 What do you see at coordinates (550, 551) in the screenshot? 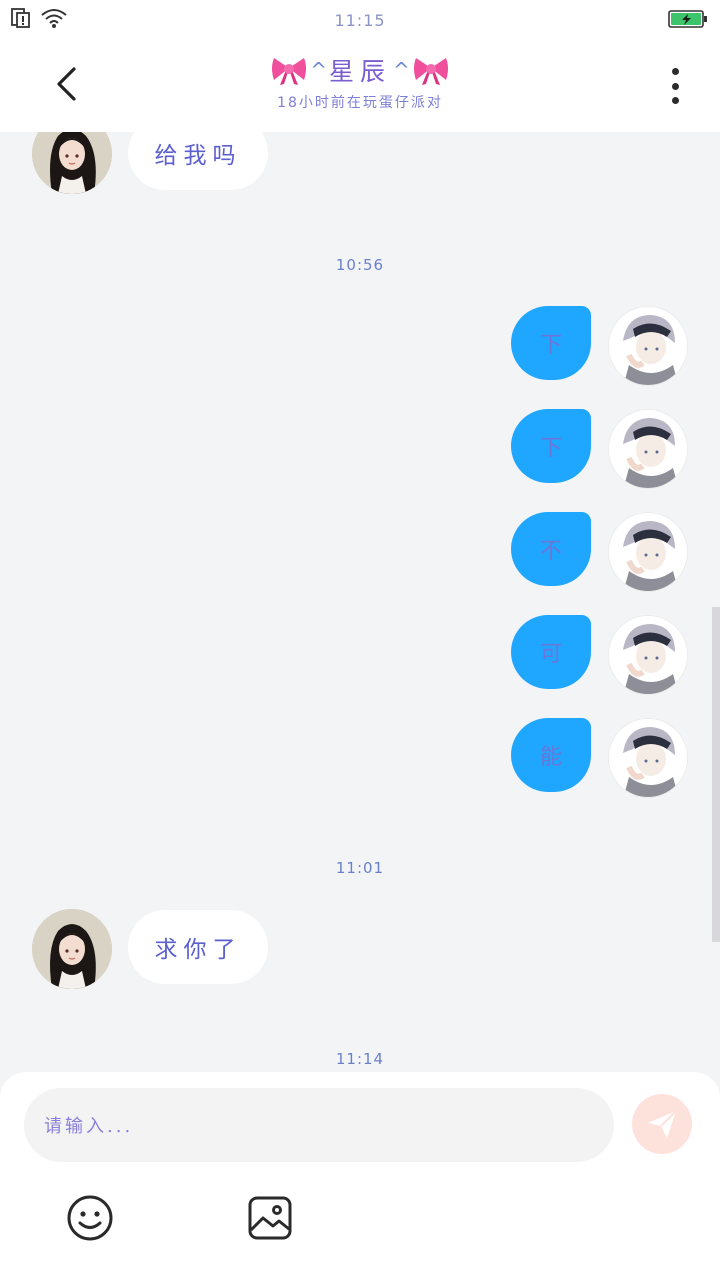
I see `message-text: 不` at bounding box center [550, 551].